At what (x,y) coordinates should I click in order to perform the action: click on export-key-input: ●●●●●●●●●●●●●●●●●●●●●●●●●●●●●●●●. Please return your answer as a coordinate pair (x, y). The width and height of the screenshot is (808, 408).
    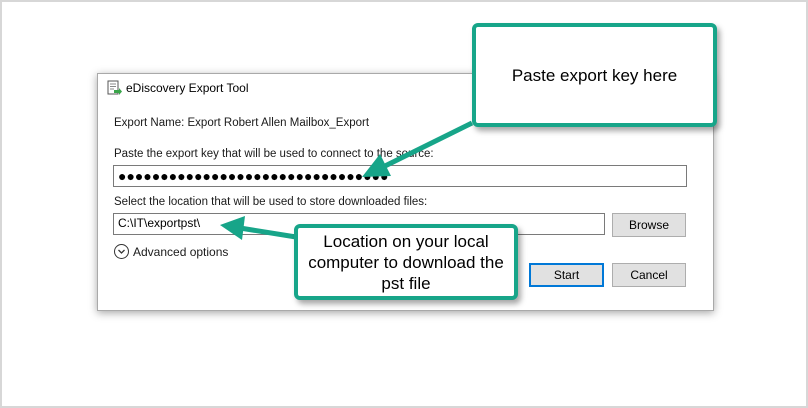
    Looking at the image, I should click on (400, 176).